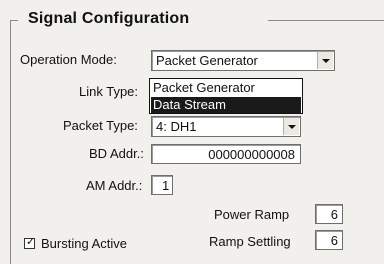  Describe the element at coordinates (10, 142) in the screenshot. I see `groupbox-border-left` at that location.